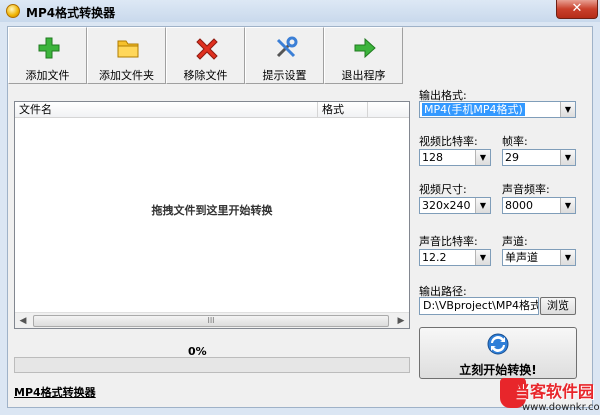 The image size is (600, 415). I want to click on exit-button: 退出程序, so click(363, 55).